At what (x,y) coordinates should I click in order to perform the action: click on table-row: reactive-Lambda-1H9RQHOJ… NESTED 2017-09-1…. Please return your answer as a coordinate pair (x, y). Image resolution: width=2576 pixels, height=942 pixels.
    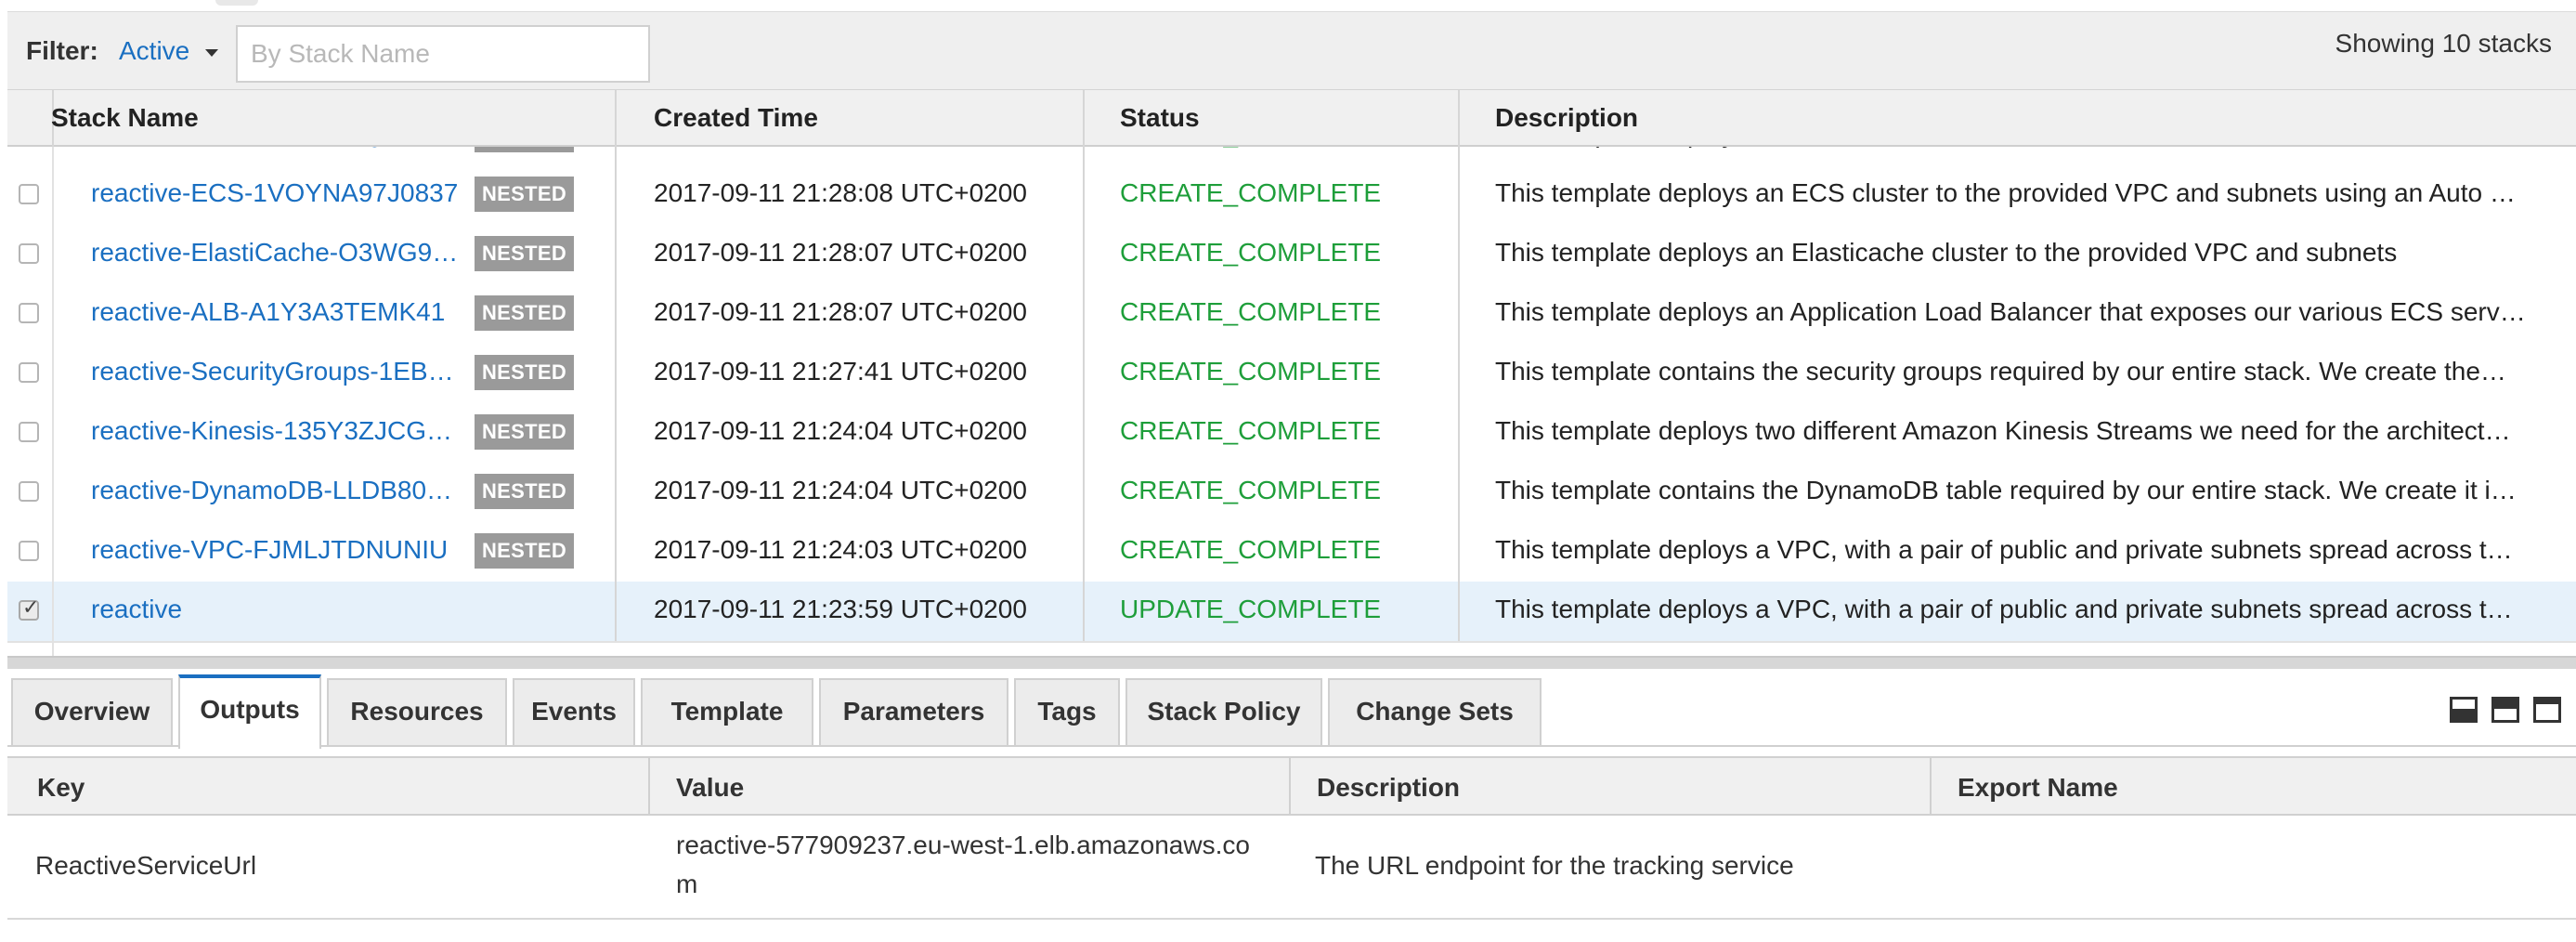
    Looking at the image, I should click on (1291, 157).